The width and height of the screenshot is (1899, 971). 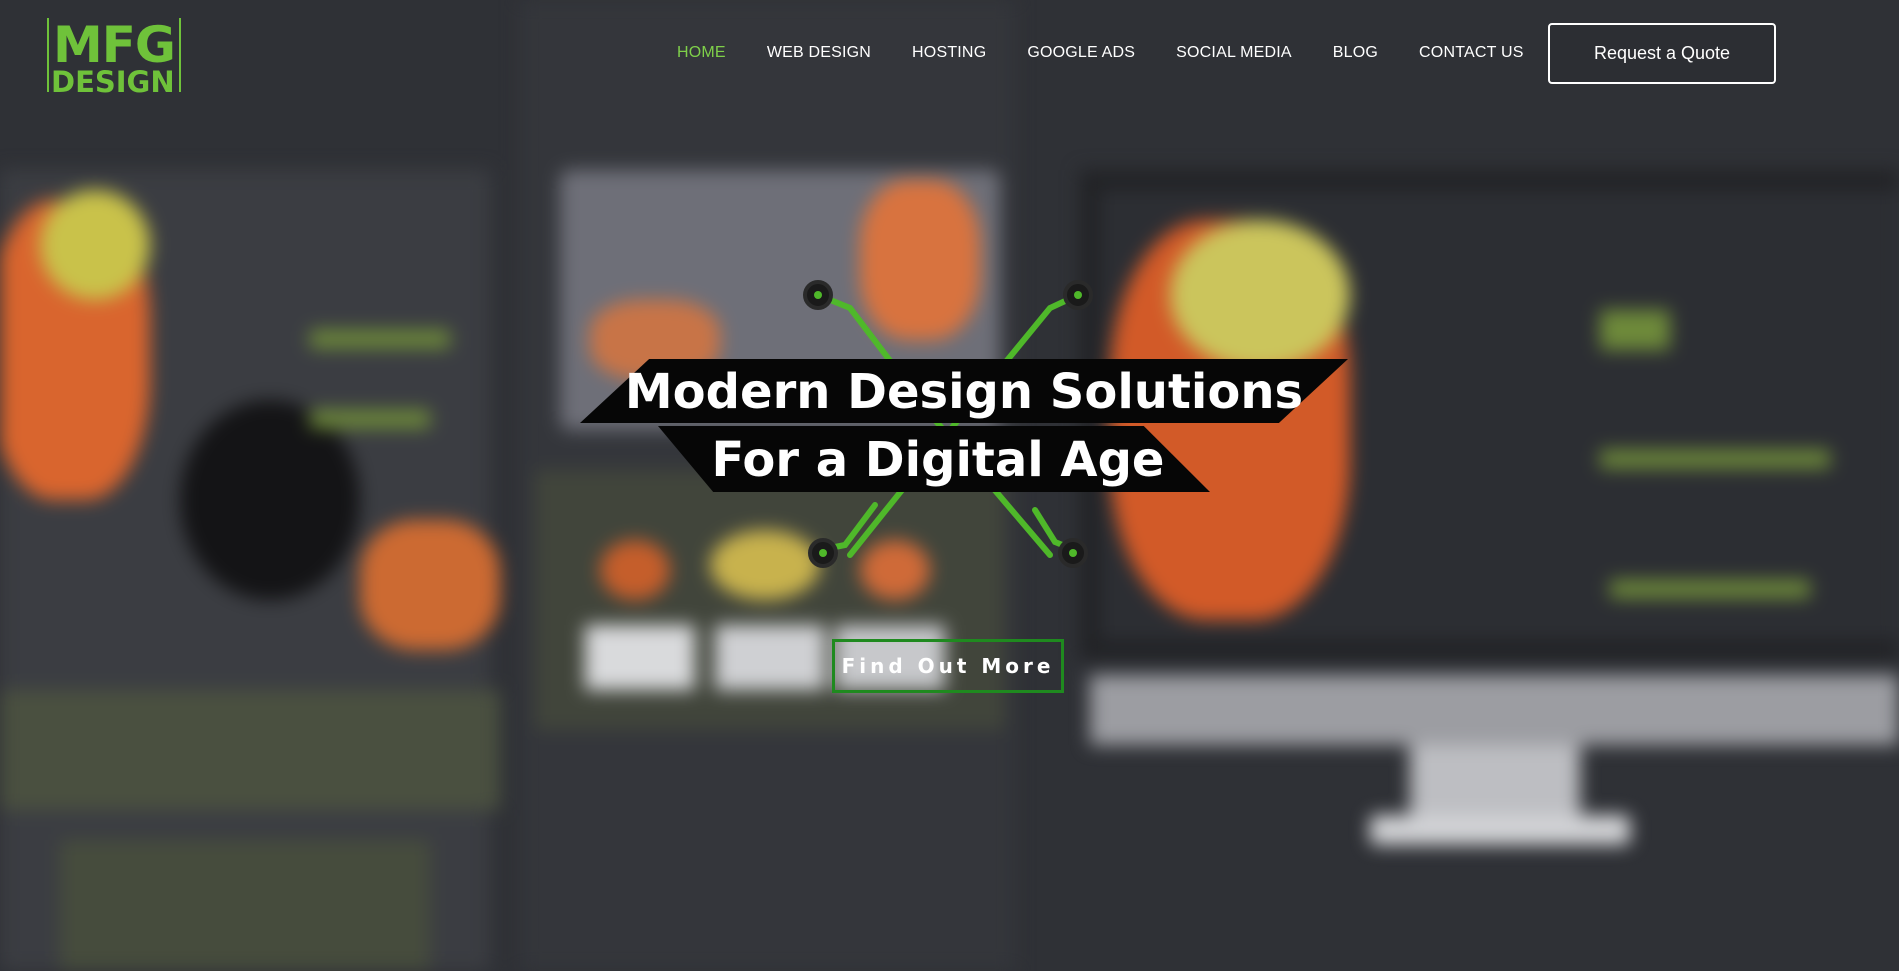 What do you see at coordinates (938, 460) in the screenshot?
I see `hero-headline-line2: For a Digital Age` at bounding box center [938, 460].